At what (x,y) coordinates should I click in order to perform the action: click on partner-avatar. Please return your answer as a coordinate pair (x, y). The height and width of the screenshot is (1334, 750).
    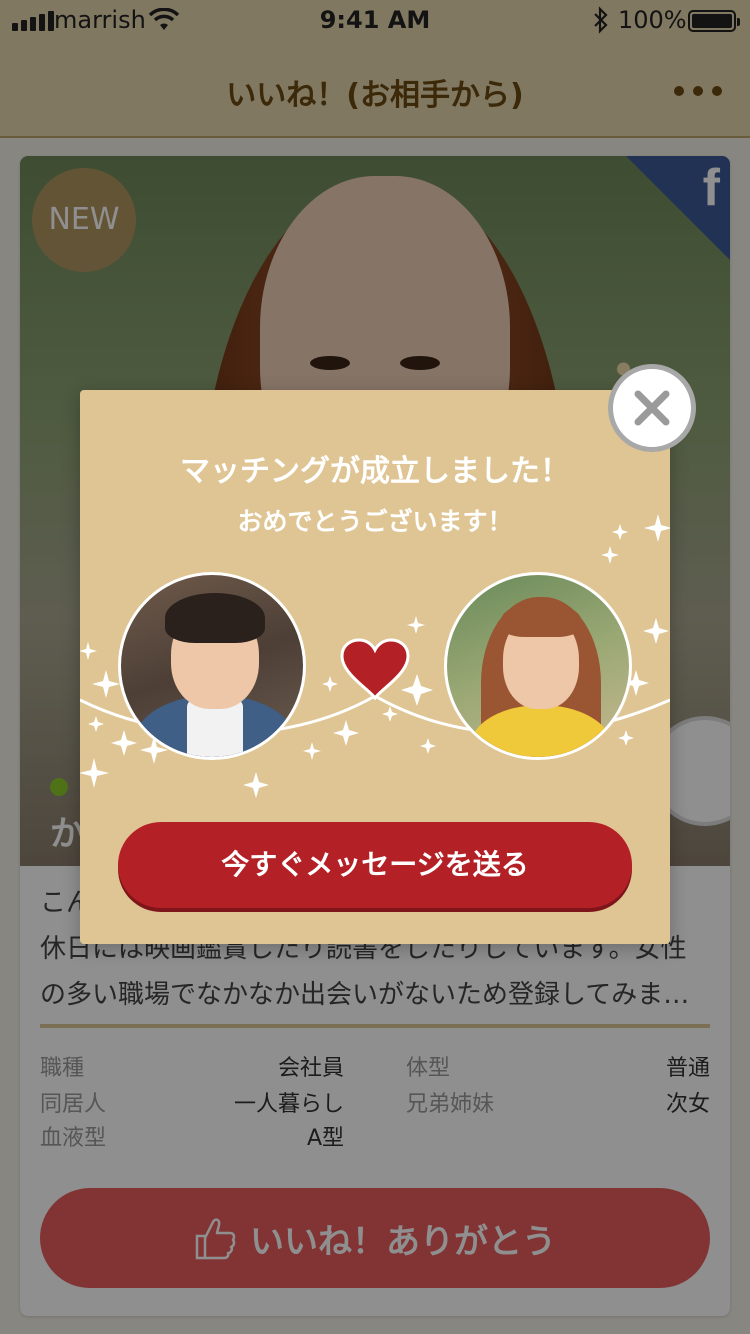
    Looking at the image, I should click on (538, 666).